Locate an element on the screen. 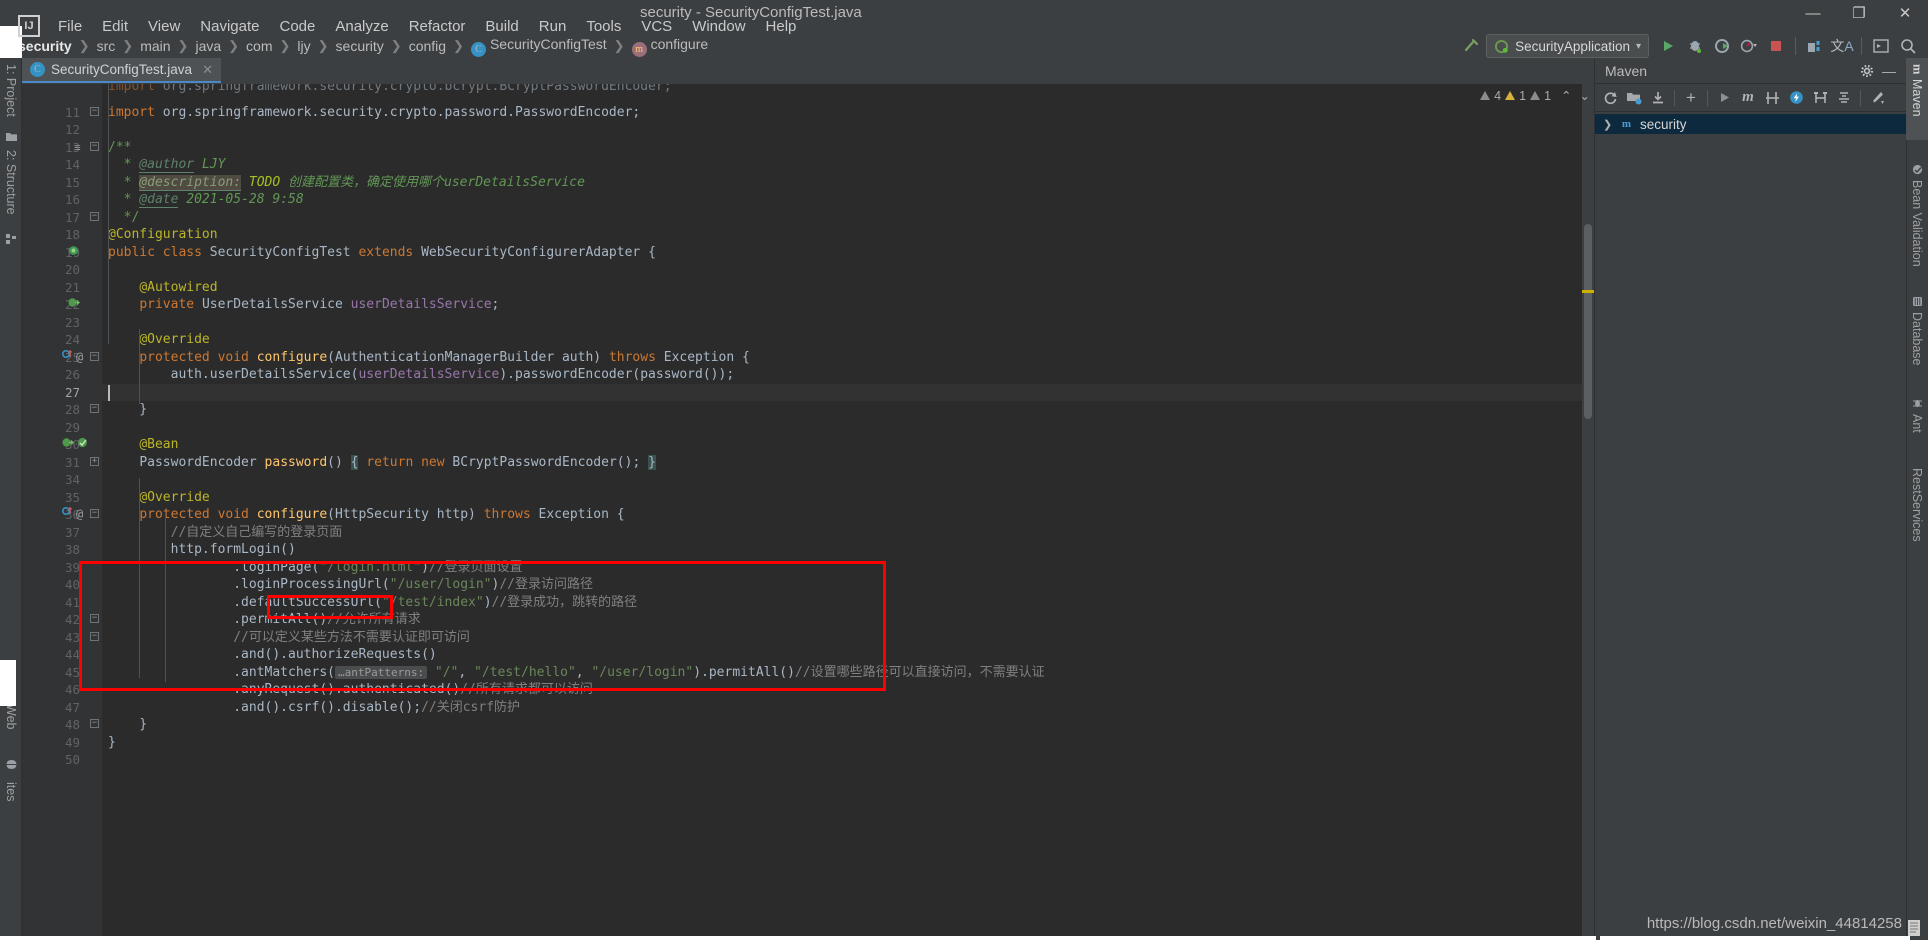  code-line: @Autowired is located at coordinates (848, 288).